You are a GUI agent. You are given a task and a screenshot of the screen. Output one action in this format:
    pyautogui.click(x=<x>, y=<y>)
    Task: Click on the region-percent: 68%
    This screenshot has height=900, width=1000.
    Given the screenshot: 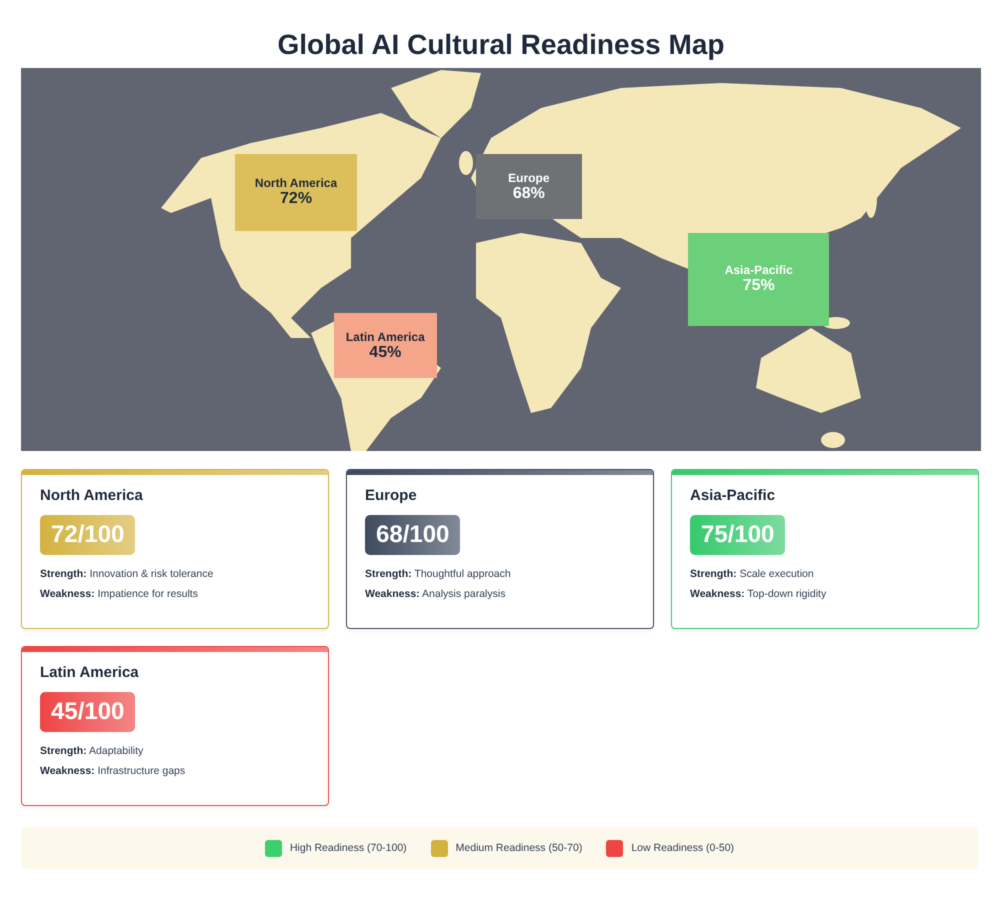 What is the action you would take?
    pyautogui.click(x=528, y=193)
    